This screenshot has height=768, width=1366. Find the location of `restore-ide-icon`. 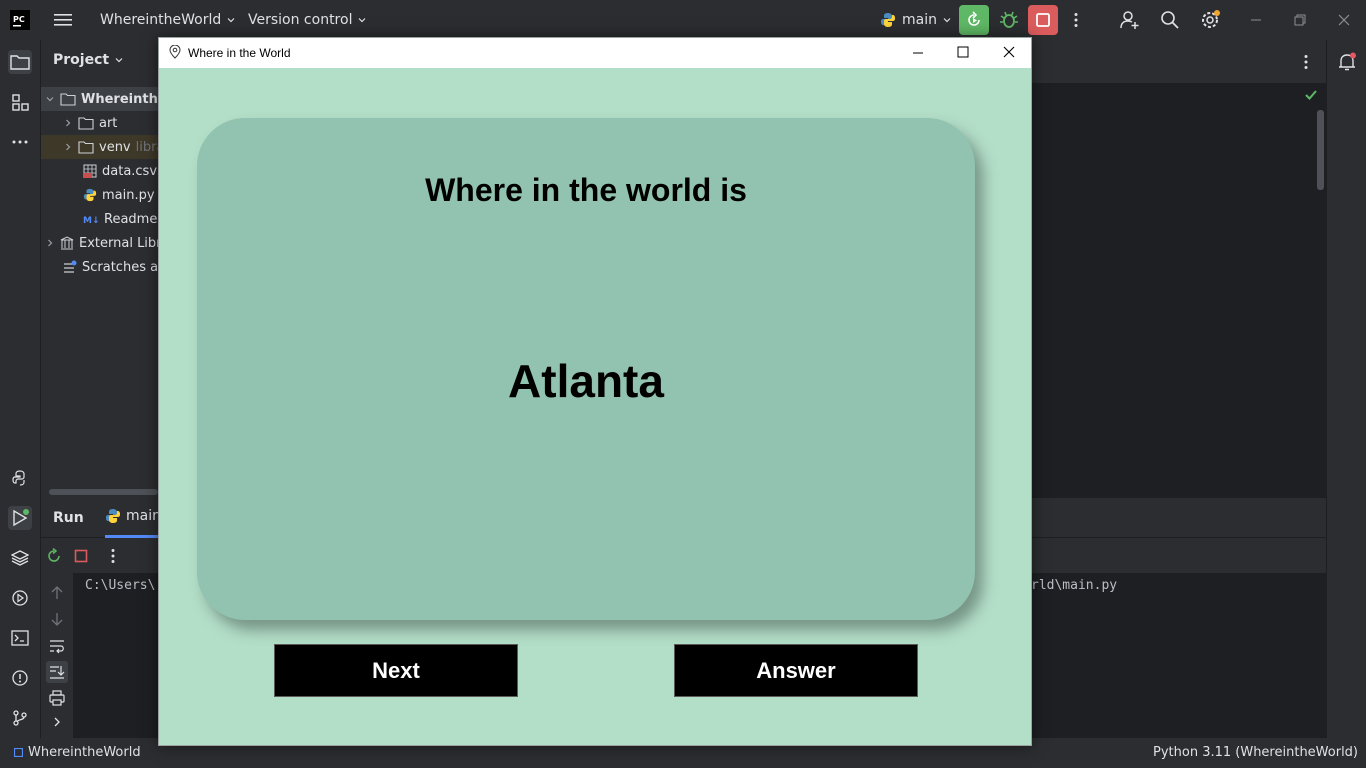

restore-ide-icon is located at coordinates (1300, 20).